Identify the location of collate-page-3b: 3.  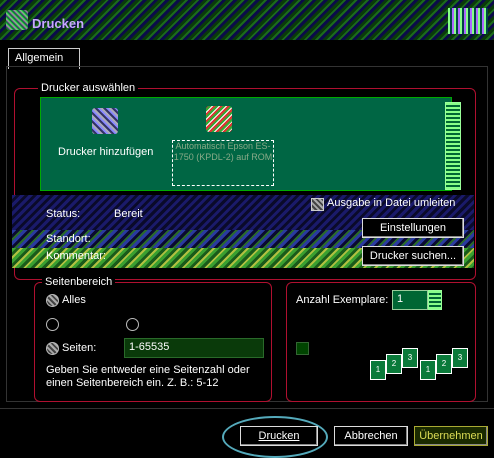
(460, 358).